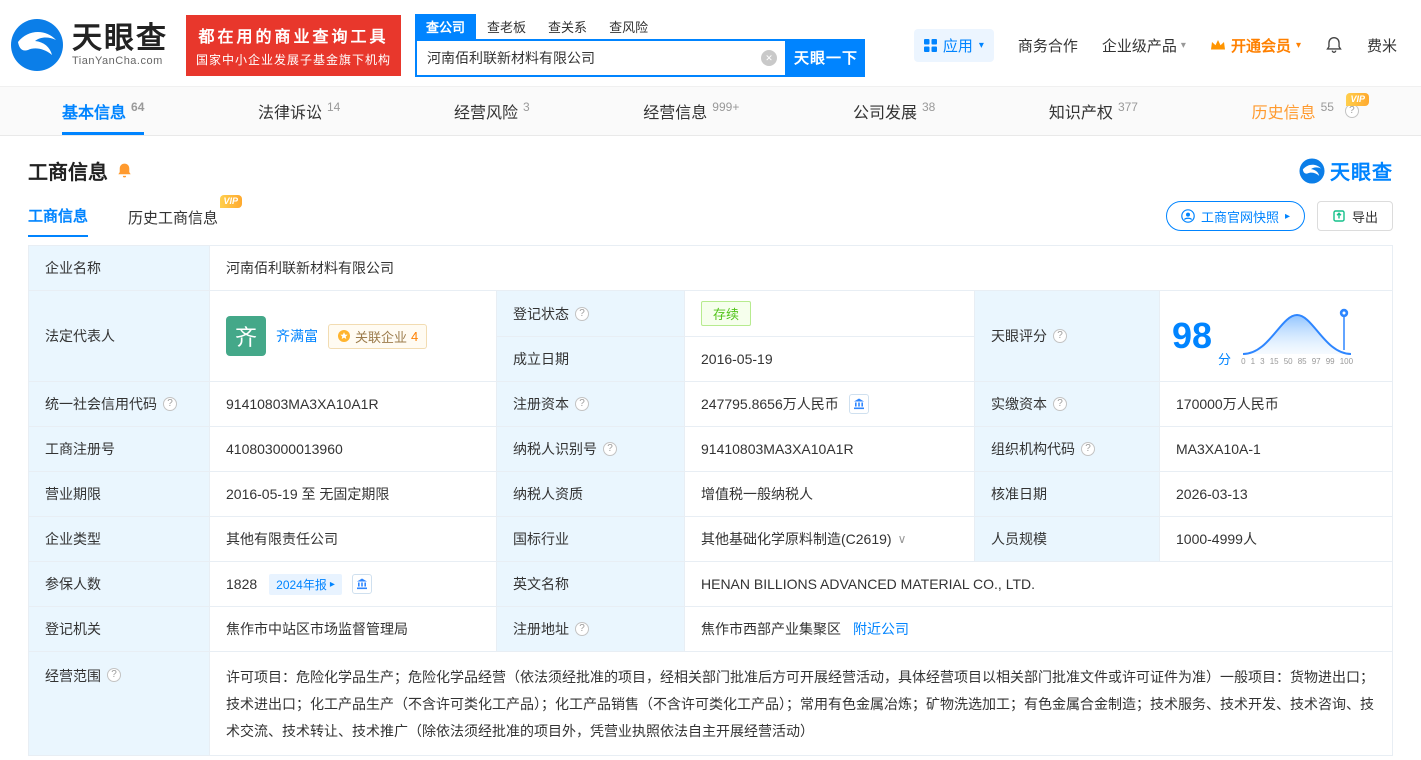  Describe the element at coordinates (120, 39) in the screenshot. I see `logo-brand: 天眼查` at that location.